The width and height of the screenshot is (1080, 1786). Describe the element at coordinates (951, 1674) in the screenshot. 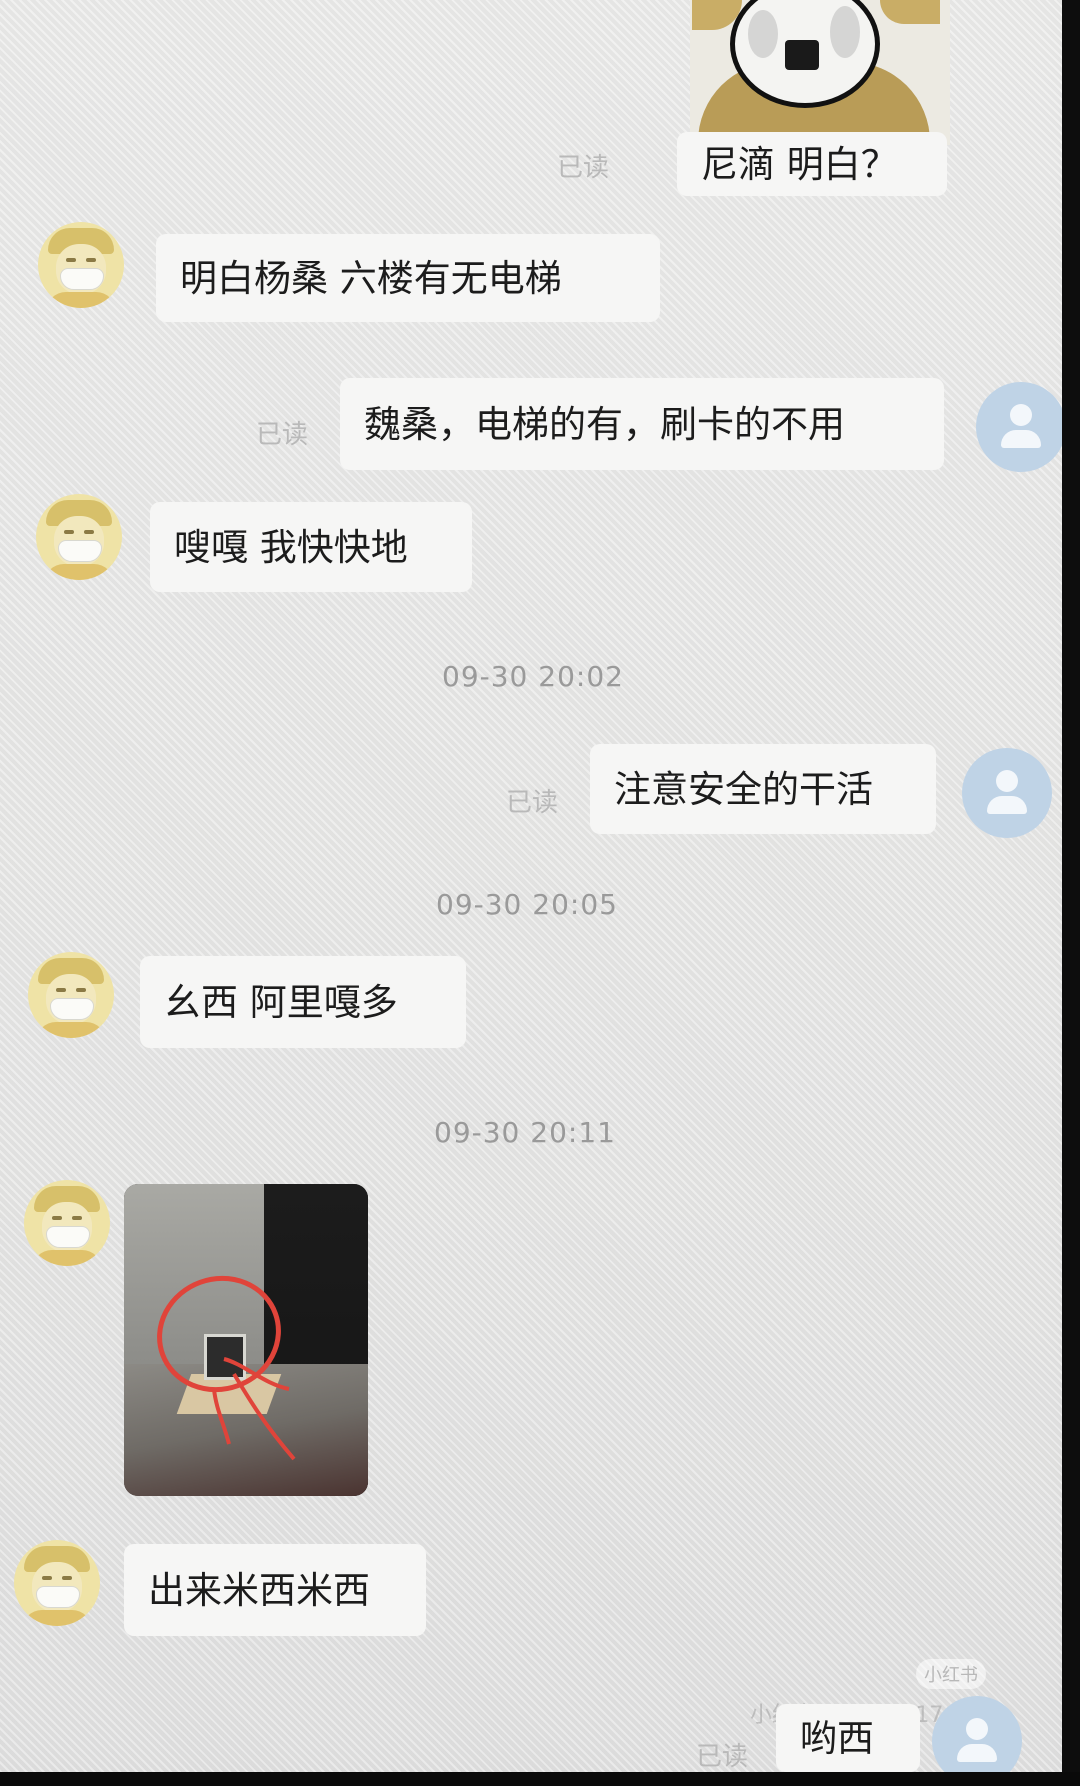

I see `watermark-logo: 小红书` at that location.